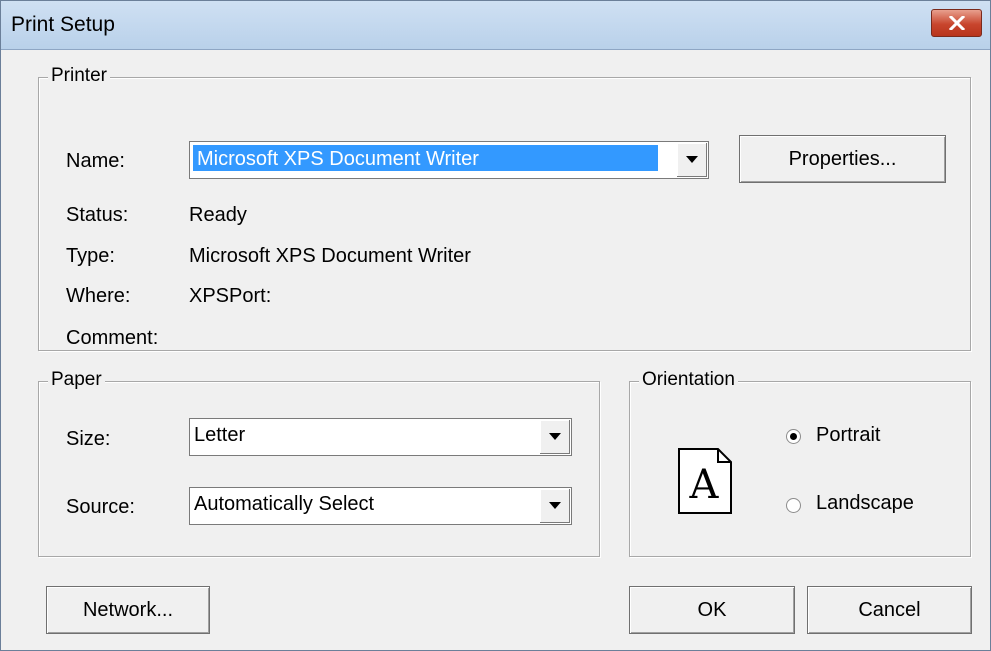  What do you see at coordinates (76, 380) in the screenshot?
I see `paper-group-legend: Paper` at bounding box center [76, 380].